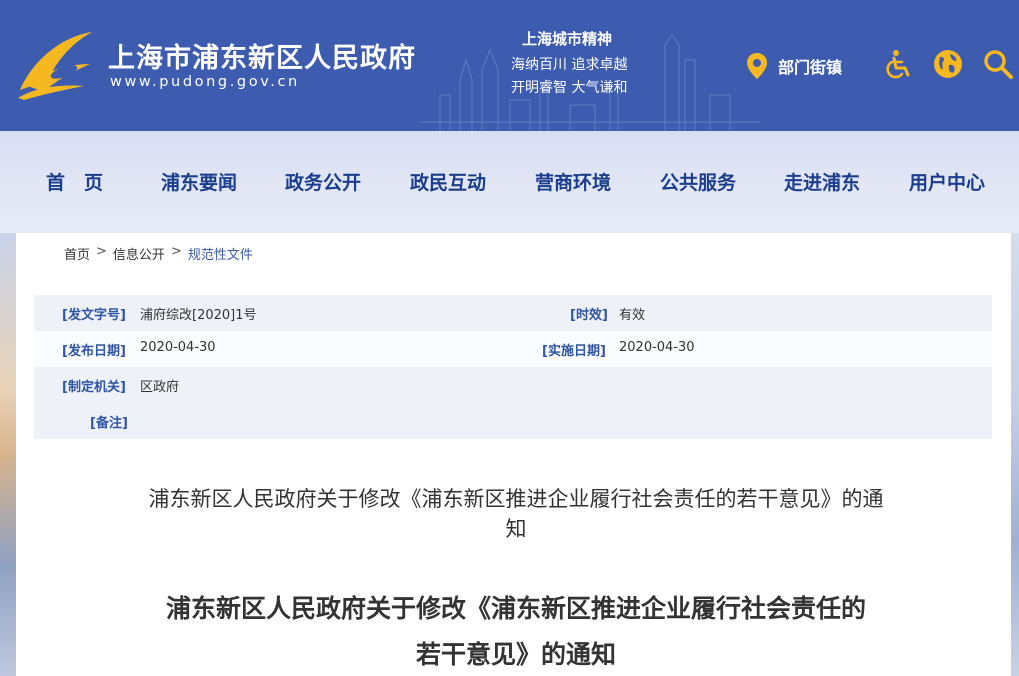 The width and height of the screenshot is (1019, 676). What do you see at coordinates (178, 347) in the screenshot?
I see `publish-date-value: 2020-04-30` at bounding box center [178, 347].